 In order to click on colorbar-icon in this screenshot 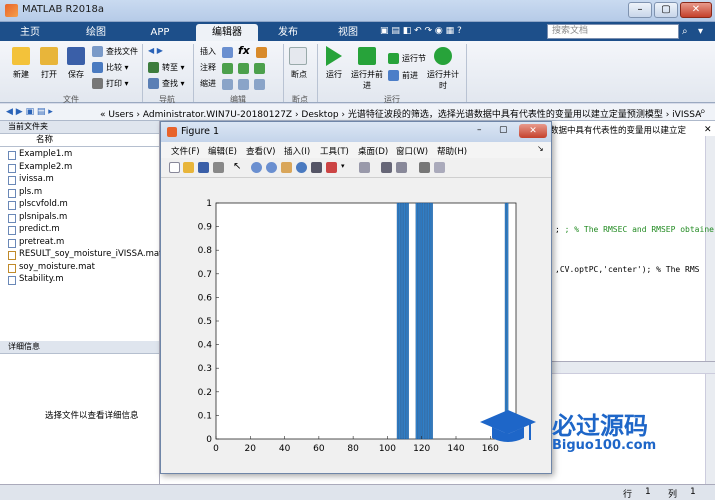, I will do `click(386, 167)`.